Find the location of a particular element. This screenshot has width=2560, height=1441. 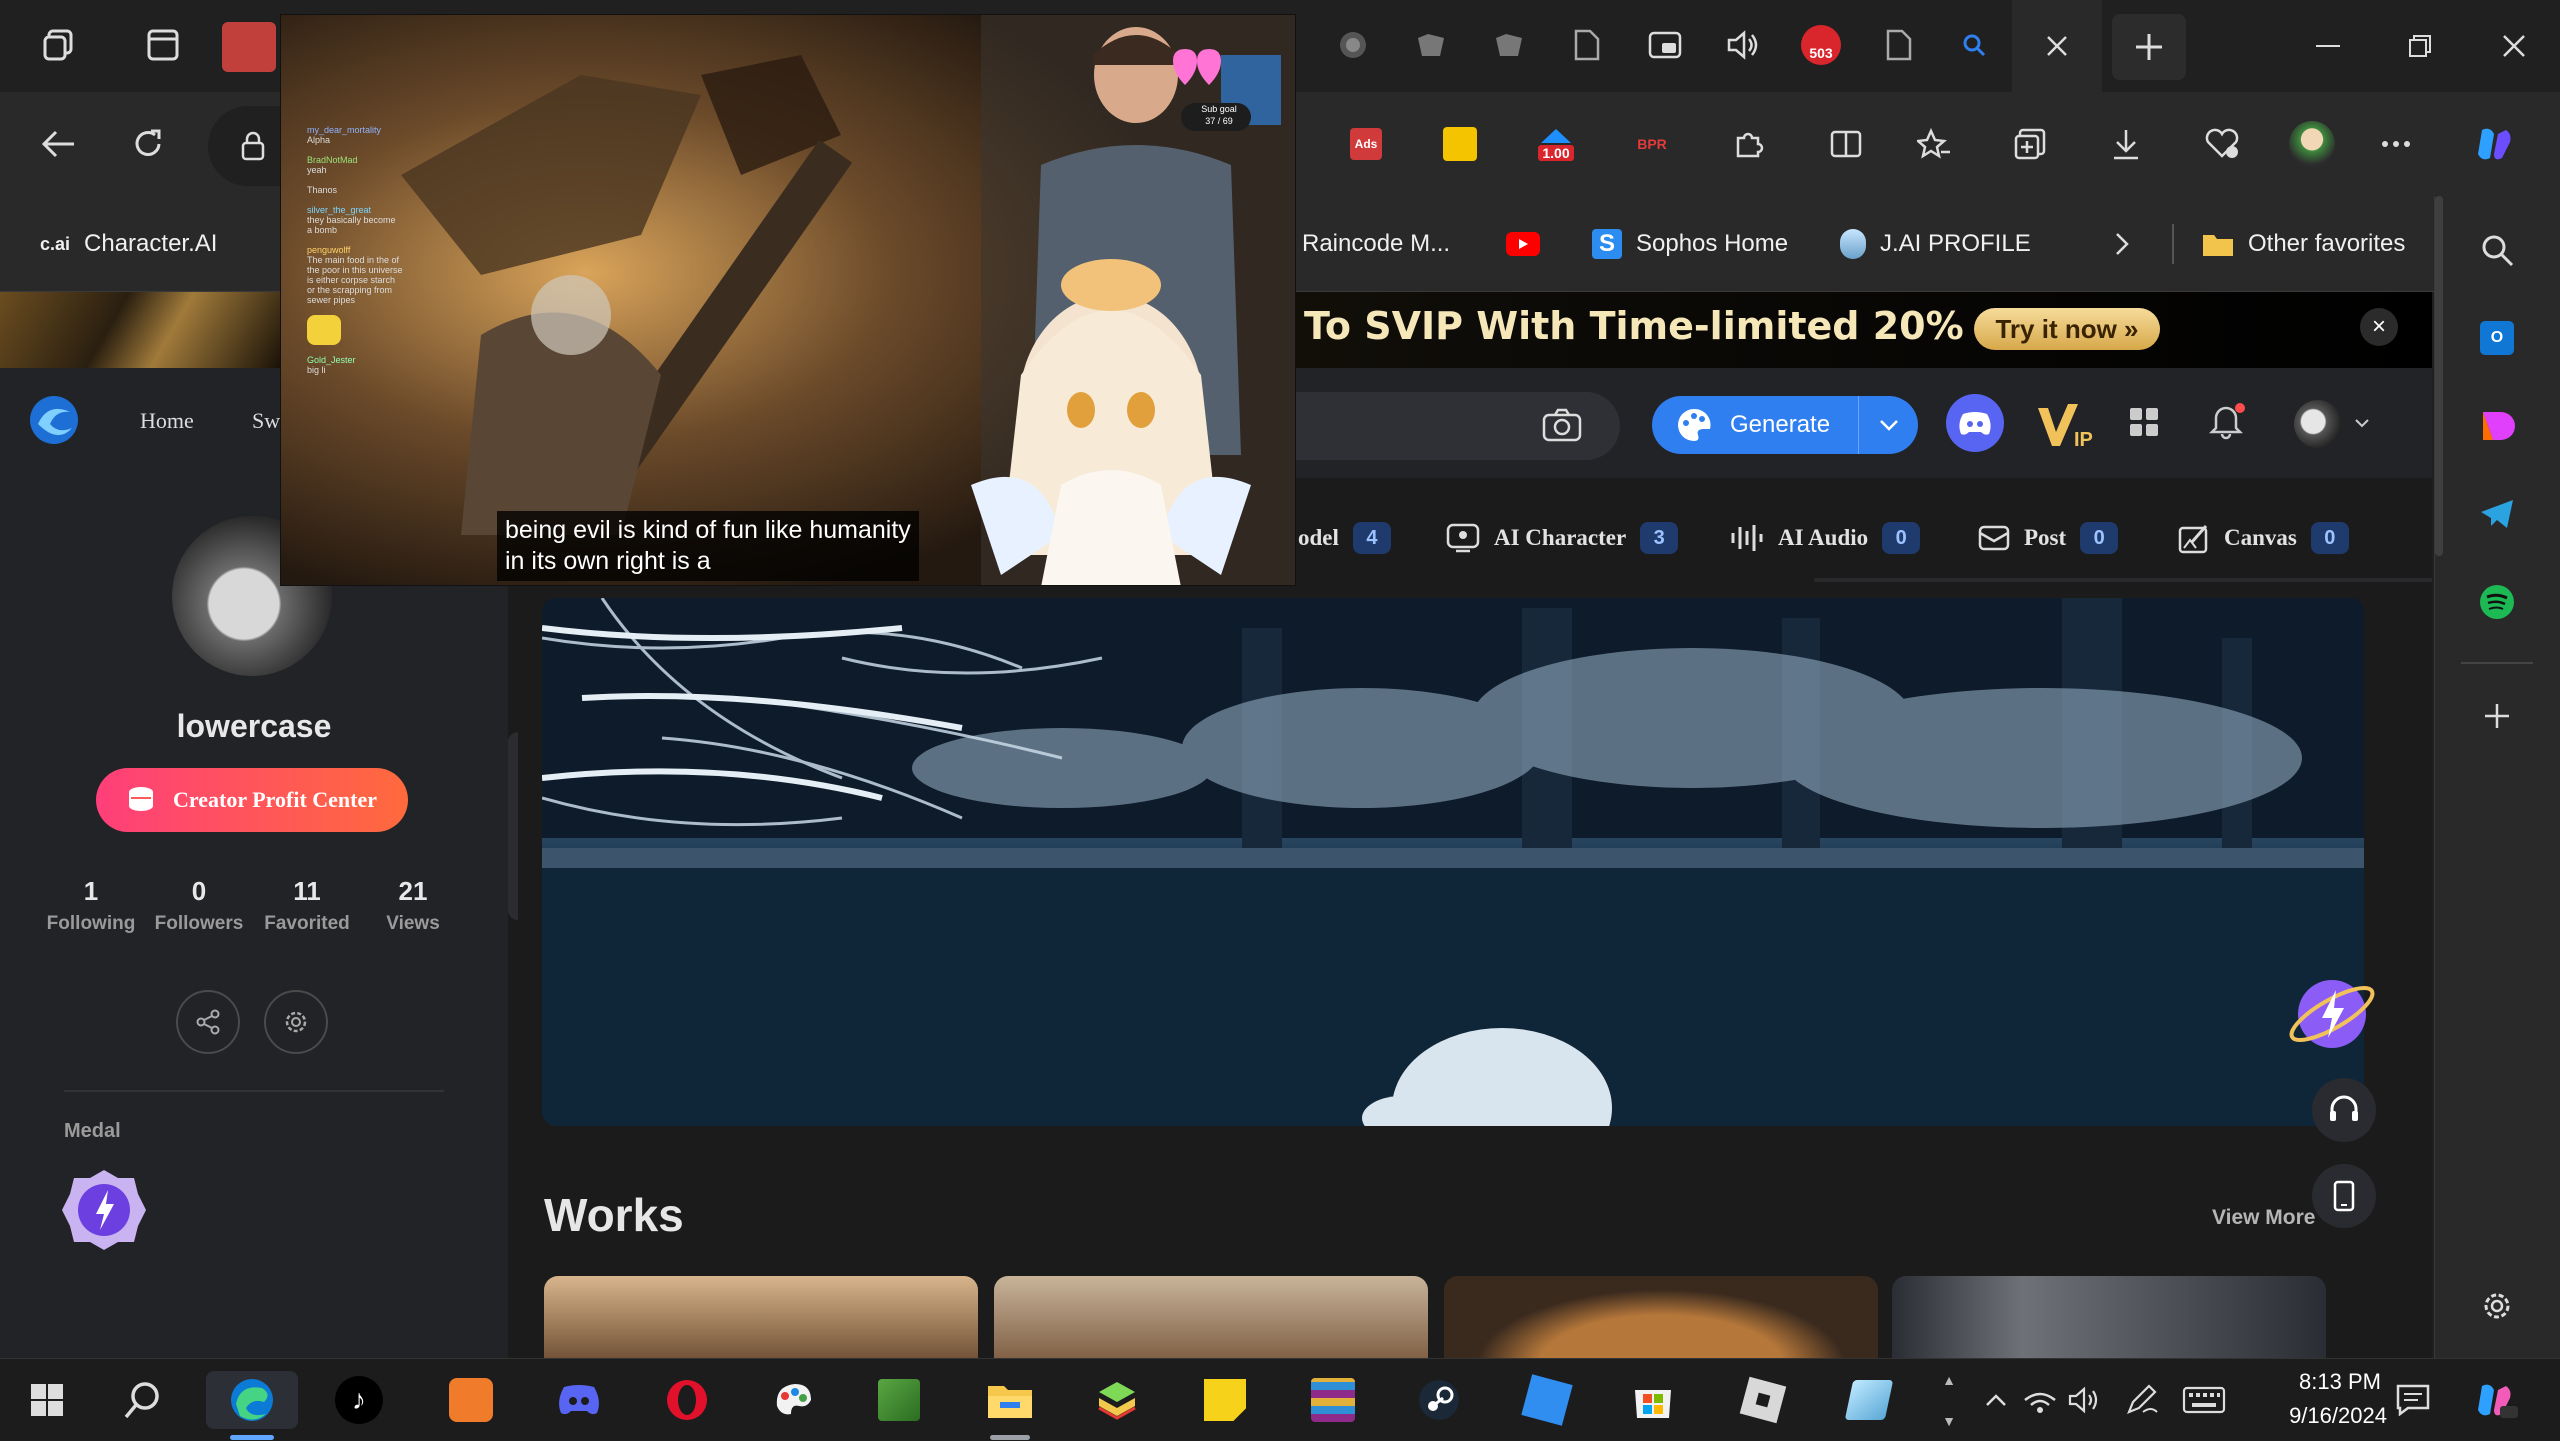

search-input is located at coordinates (1430, 426).